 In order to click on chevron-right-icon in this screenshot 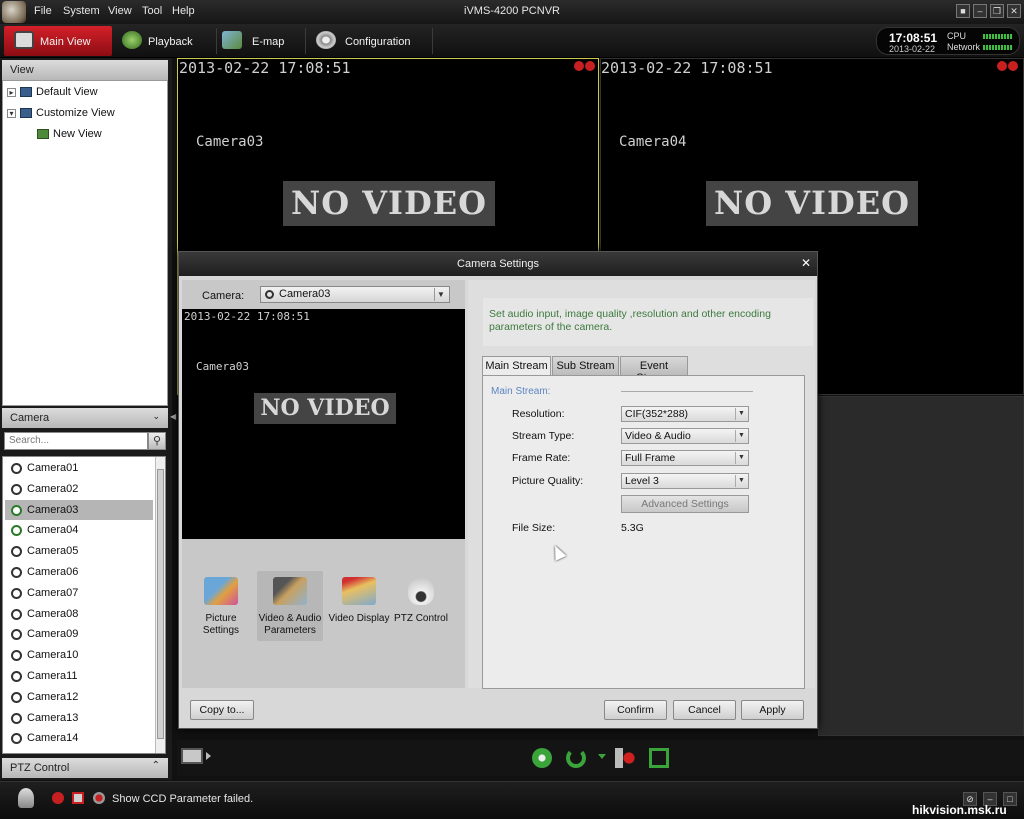, I will do `click(208, 756)`.